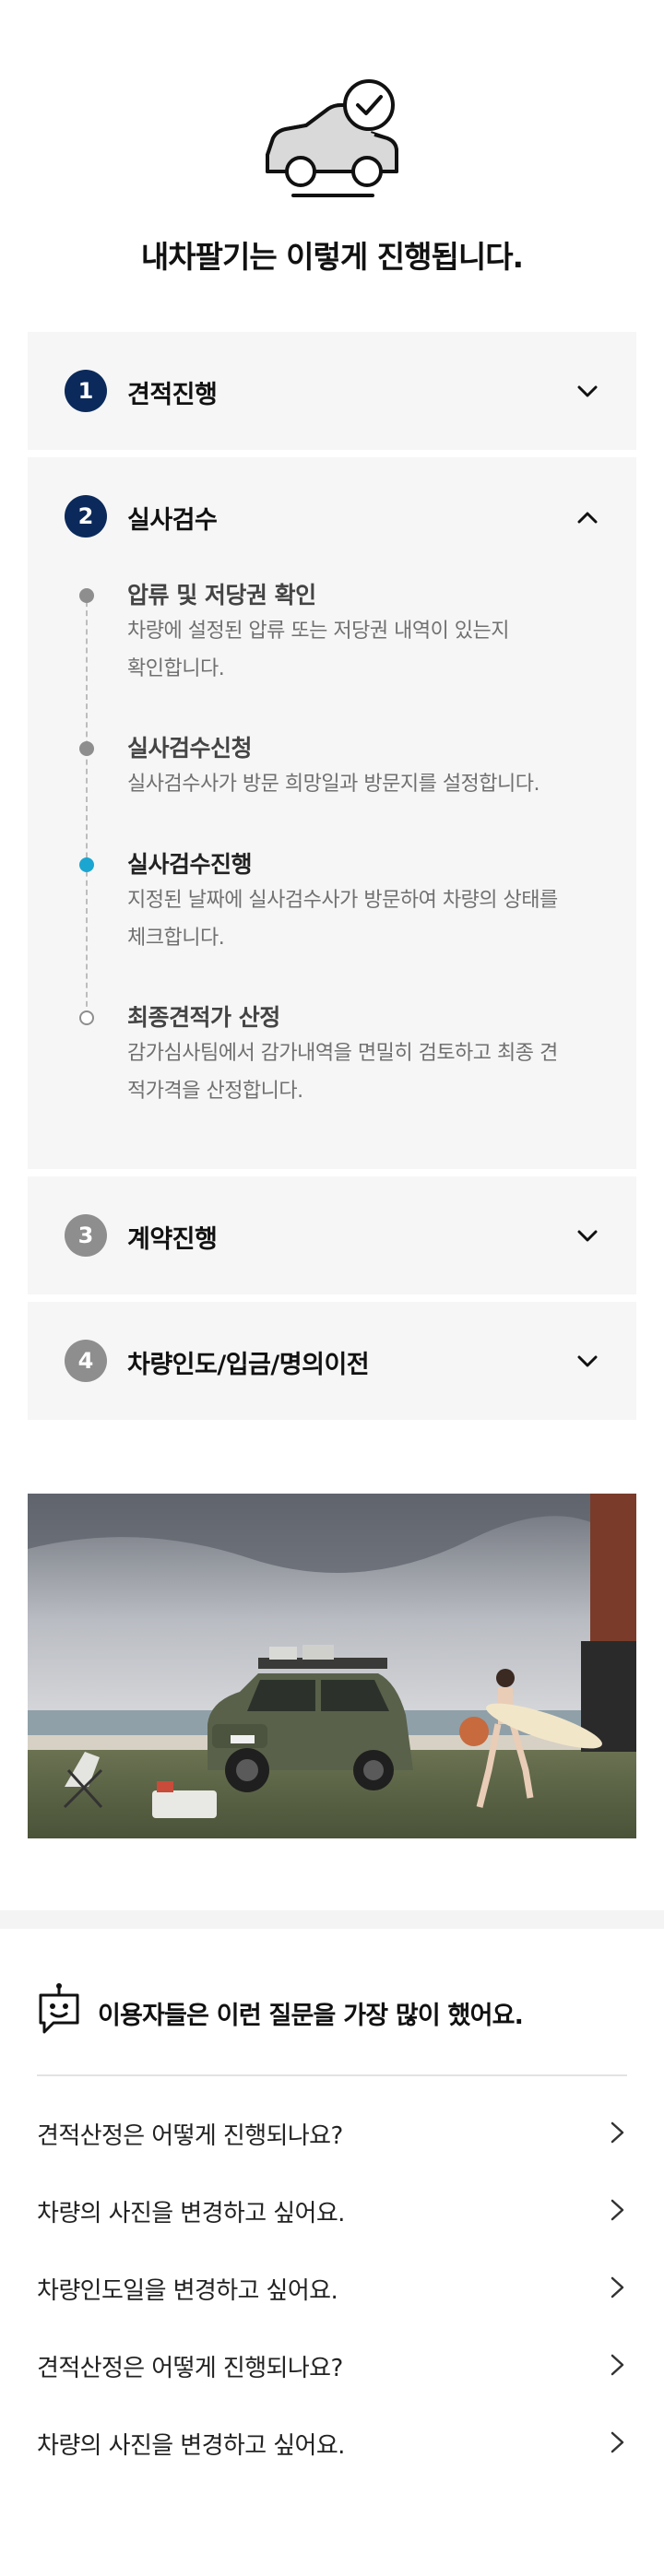 The width and height of the screenshot is (664, 2576). I want to click on promo-photo, so click(332, 1666).